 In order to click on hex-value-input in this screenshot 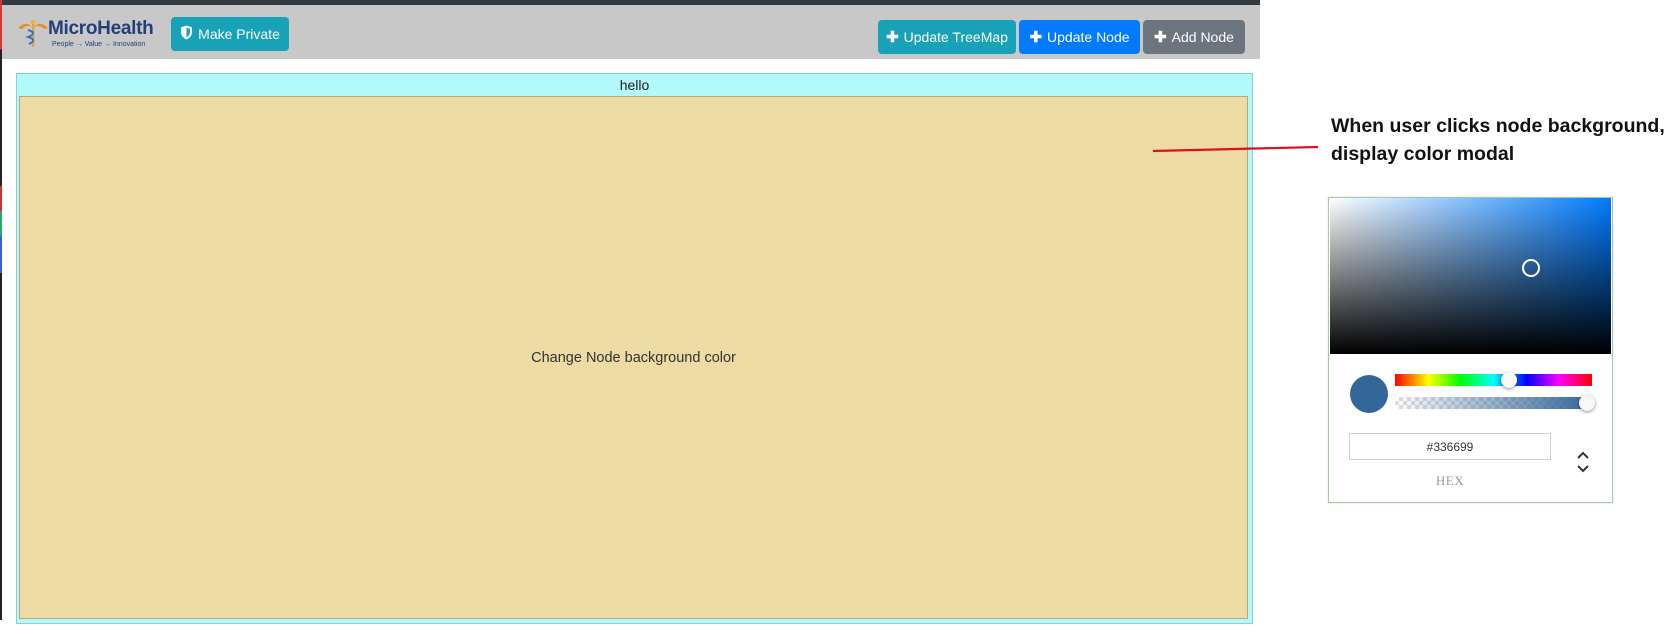, I will do `click(1450, 446)`.